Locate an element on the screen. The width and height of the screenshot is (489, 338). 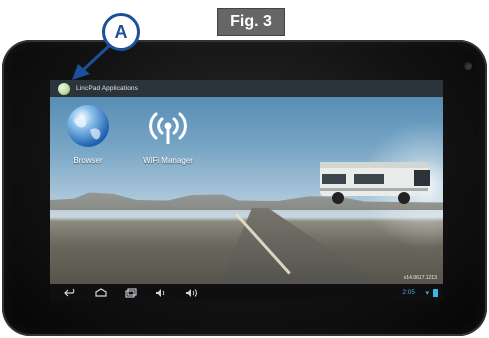
browser-app-label: Browser is located at coordinates (88, 160).